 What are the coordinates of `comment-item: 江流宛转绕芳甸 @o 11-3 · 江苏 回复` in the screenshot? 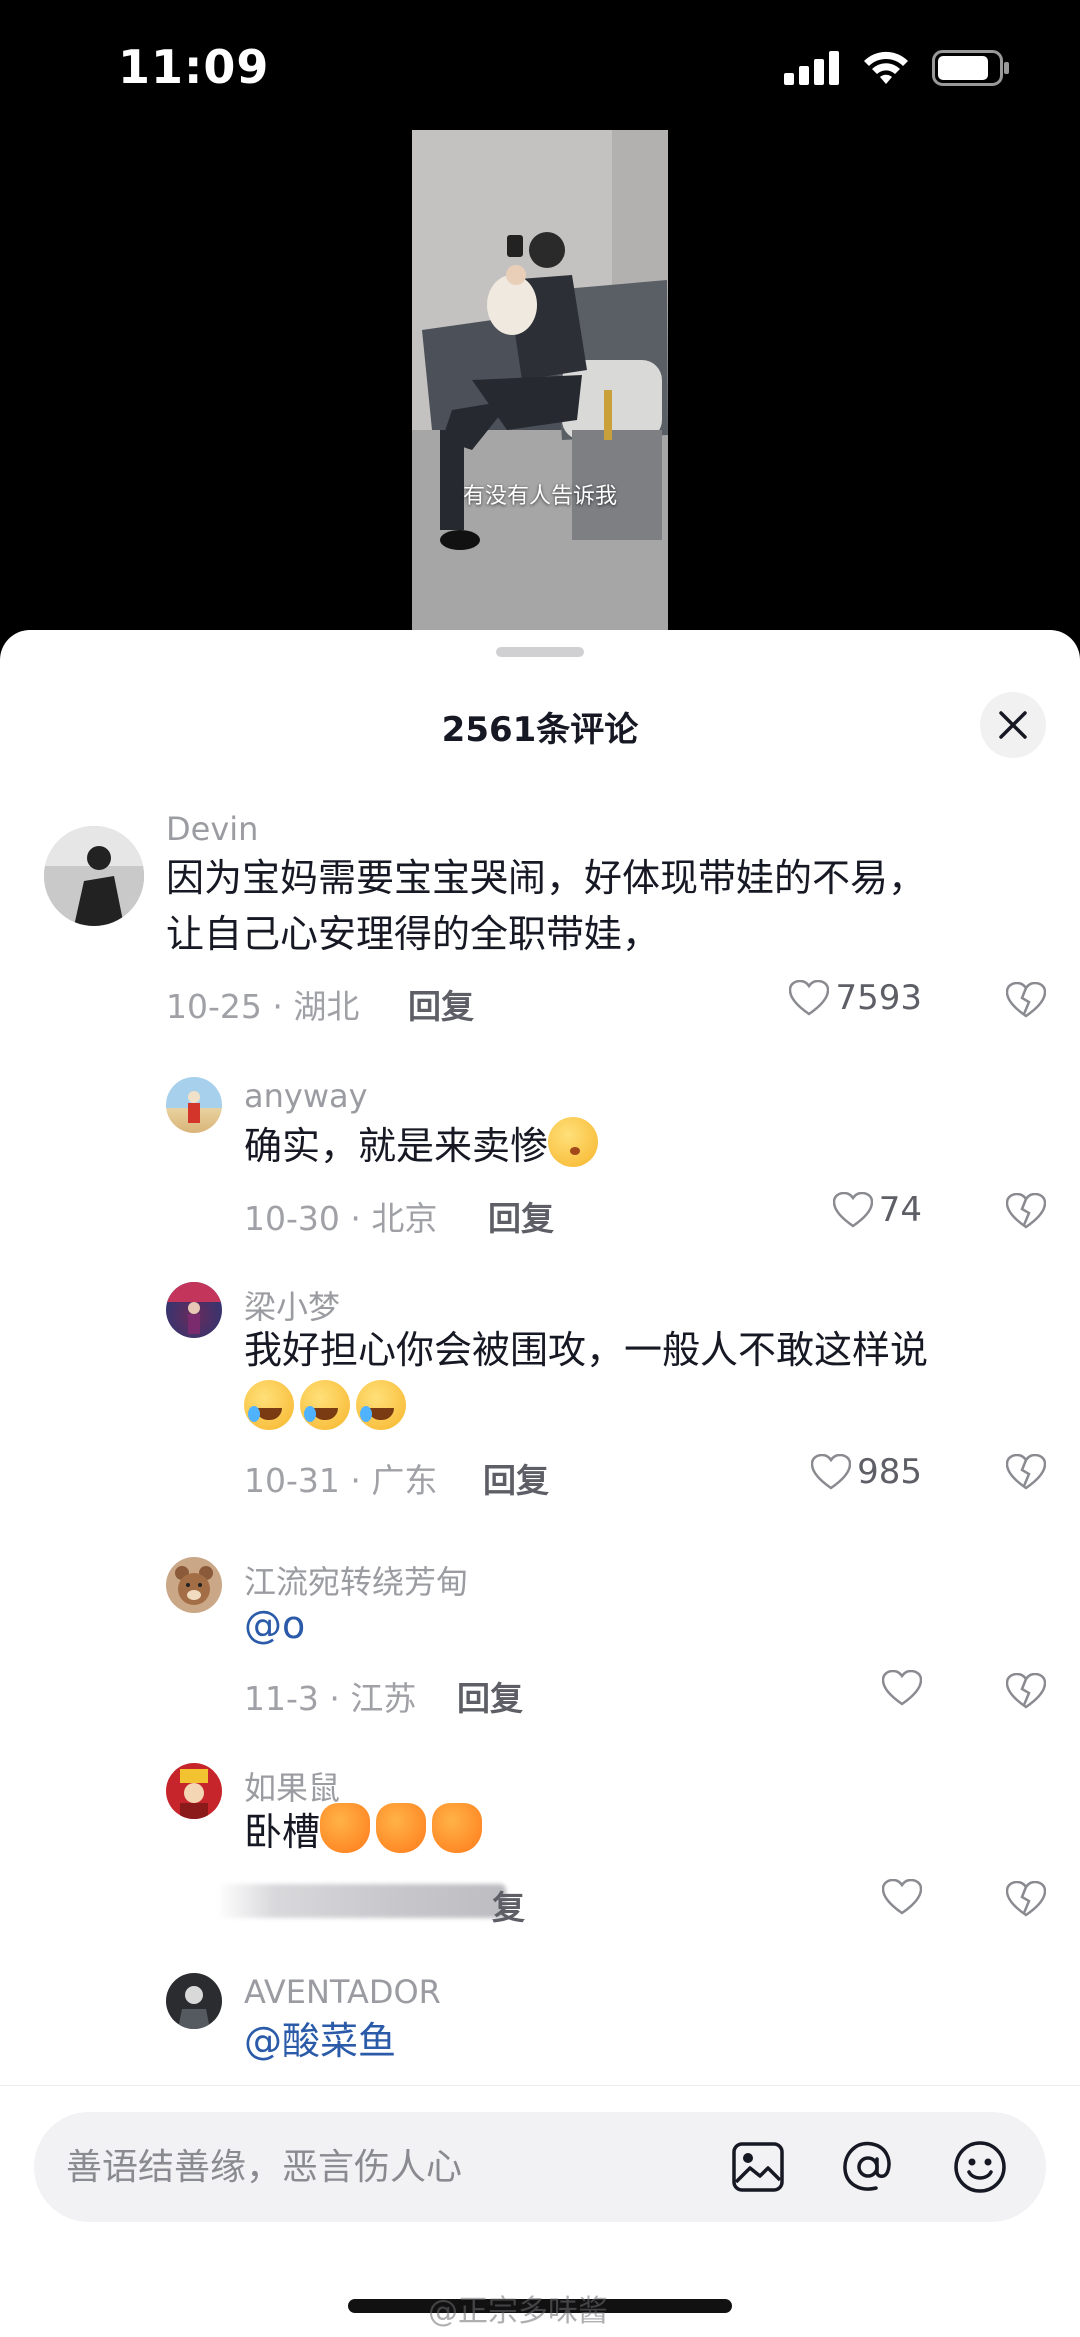 It's located at (540, 1638).